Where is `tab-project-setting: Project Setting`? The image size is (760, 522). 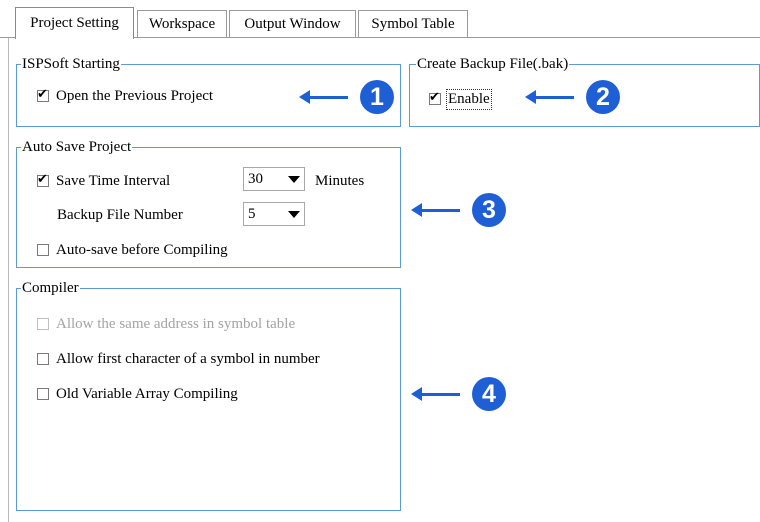
tab-project-setting: Project Setting is located at coordinates (74, 23).